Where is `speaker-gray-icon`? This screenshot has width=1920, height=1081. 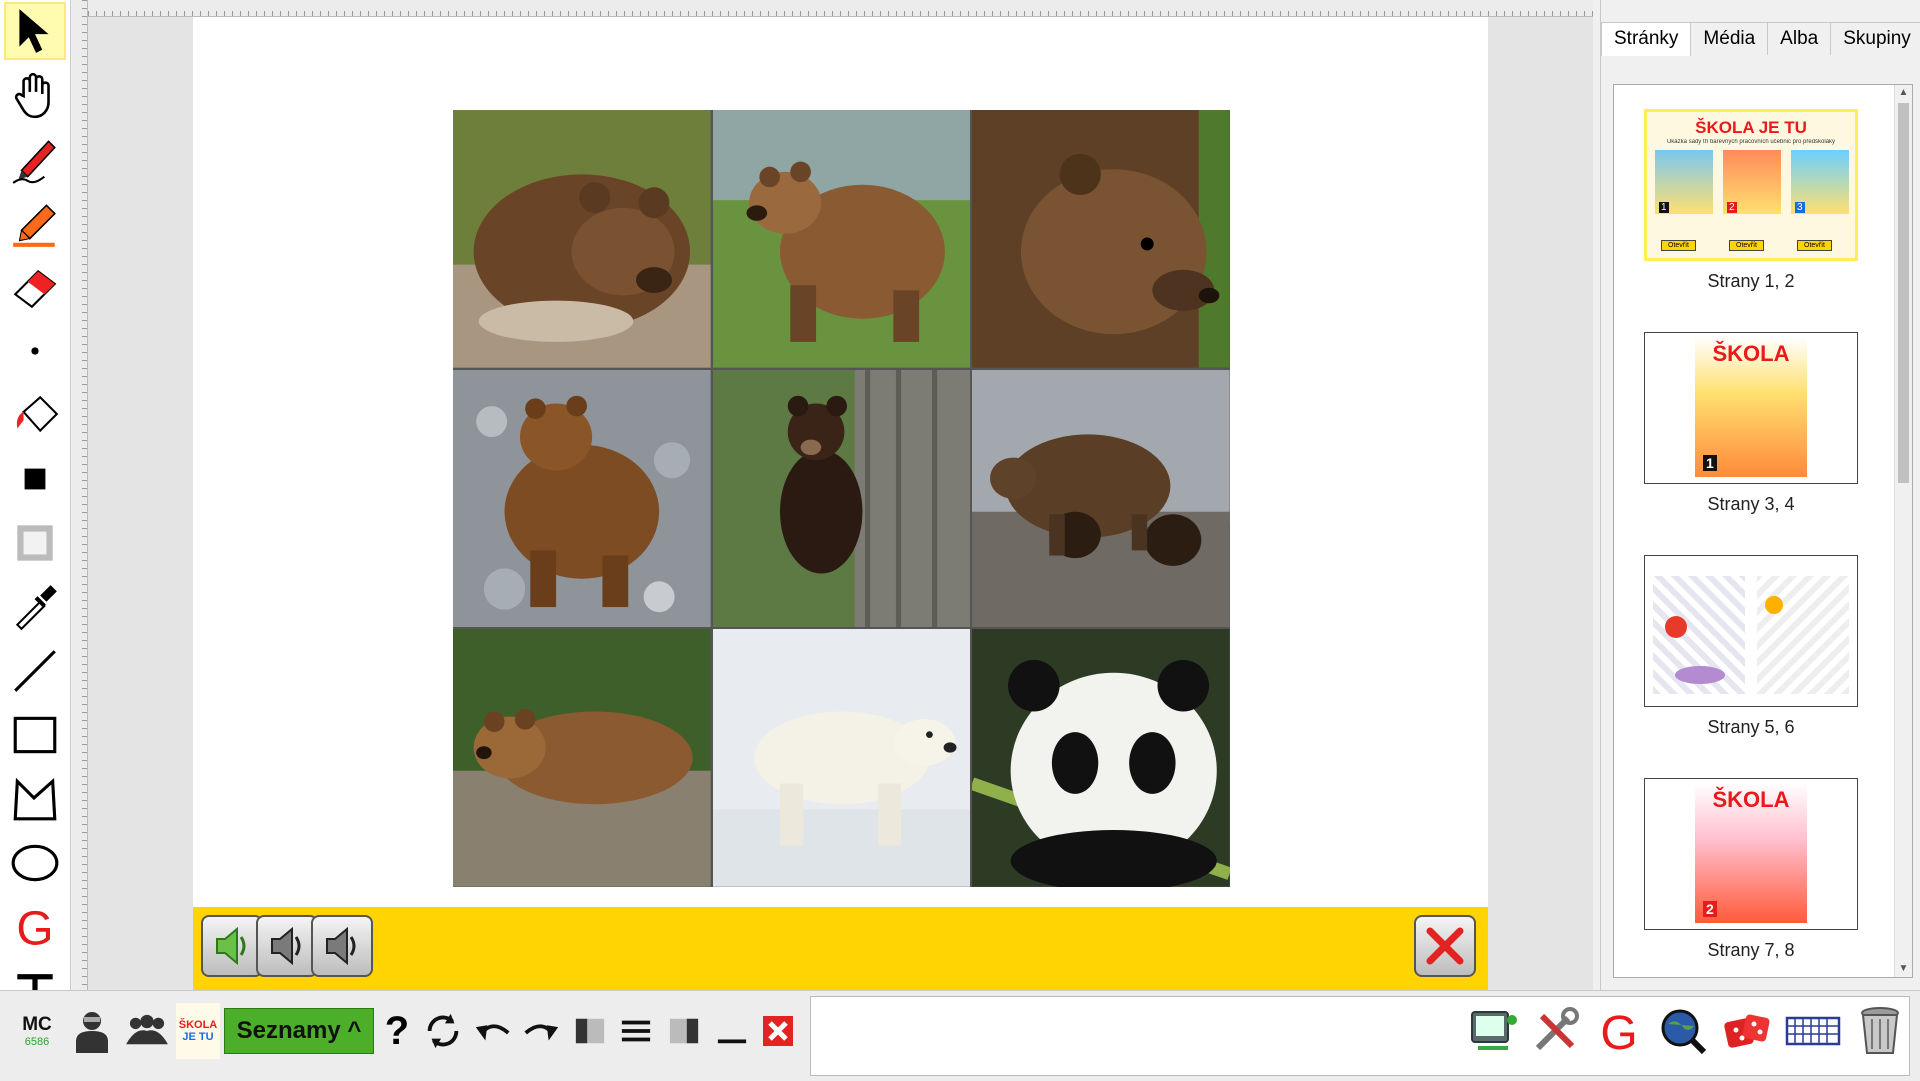
speaker-gray-icon is located at coordinates (341, 946).